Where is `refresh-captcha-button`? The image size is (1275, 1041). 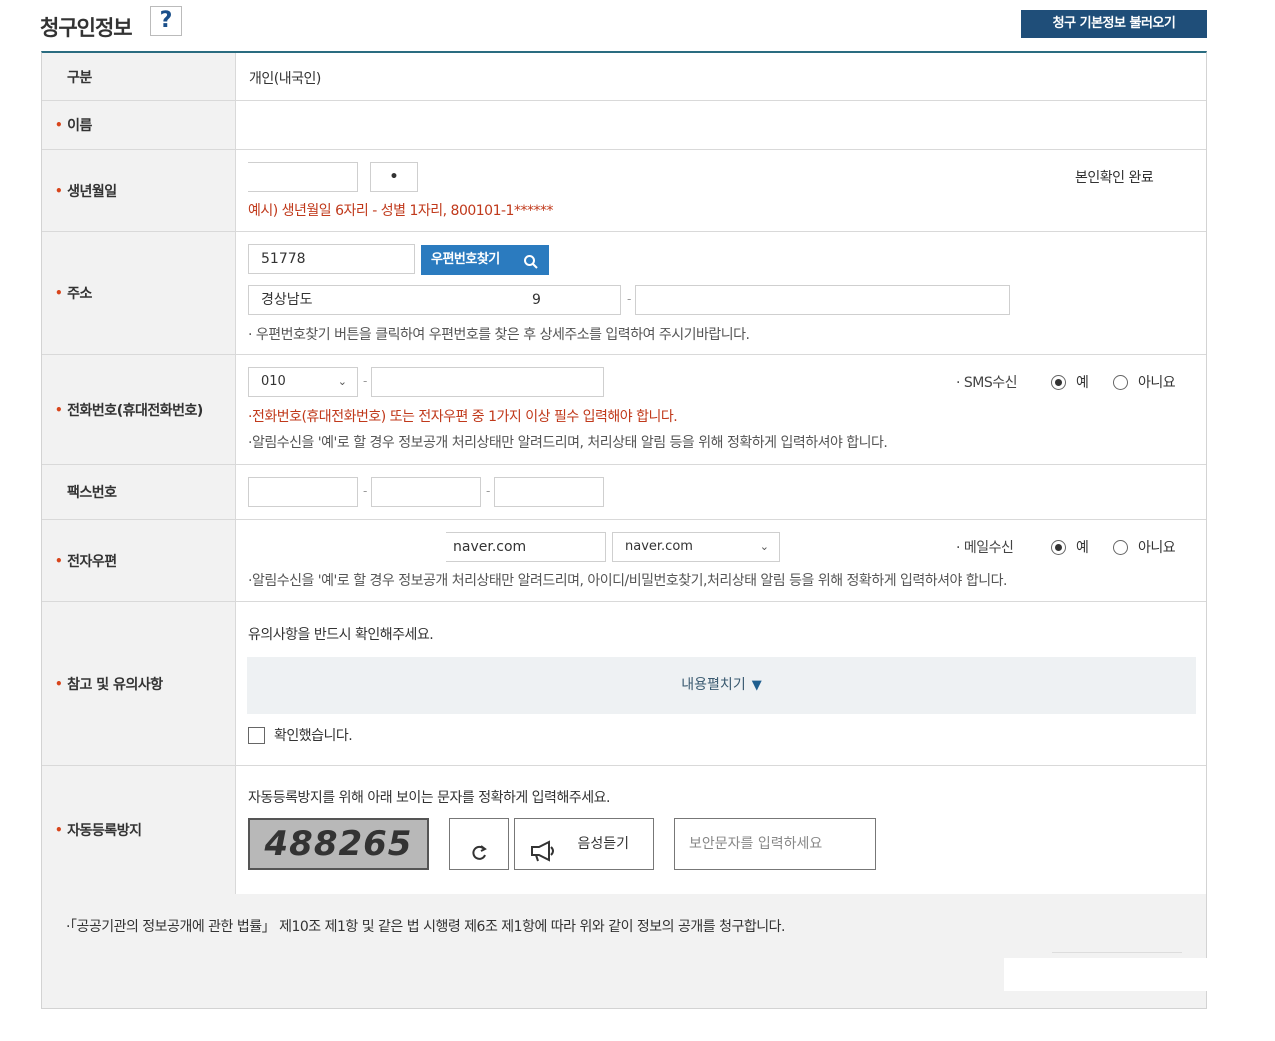 refresh-captcha-button is located at coordinates (479, 844).